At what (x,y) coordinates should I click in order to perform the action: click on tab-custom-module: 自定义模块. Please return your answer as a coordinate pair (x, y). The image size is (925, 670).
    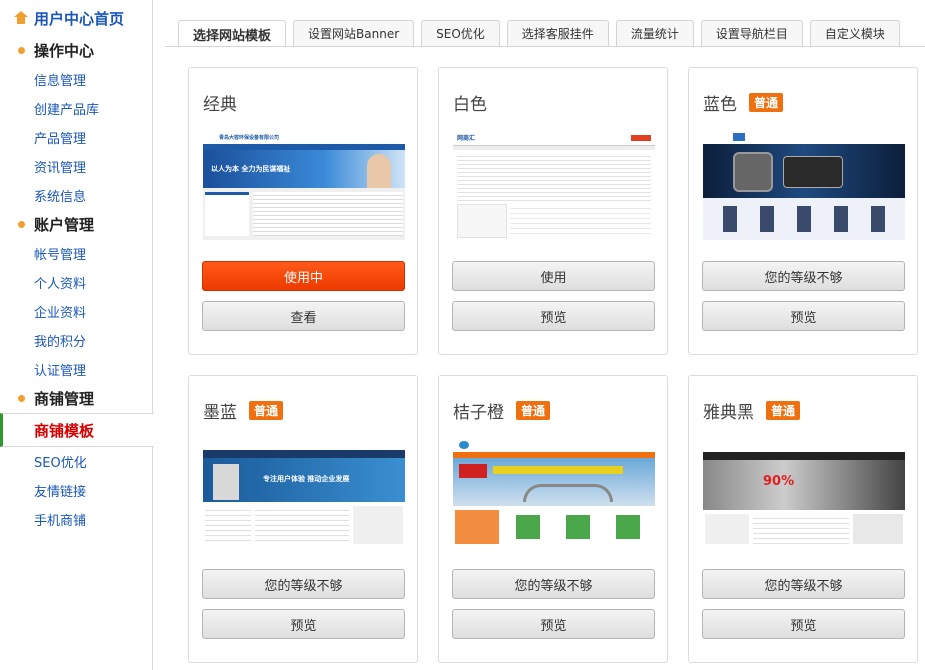
    Looking at the image, I should click on (854, 33).